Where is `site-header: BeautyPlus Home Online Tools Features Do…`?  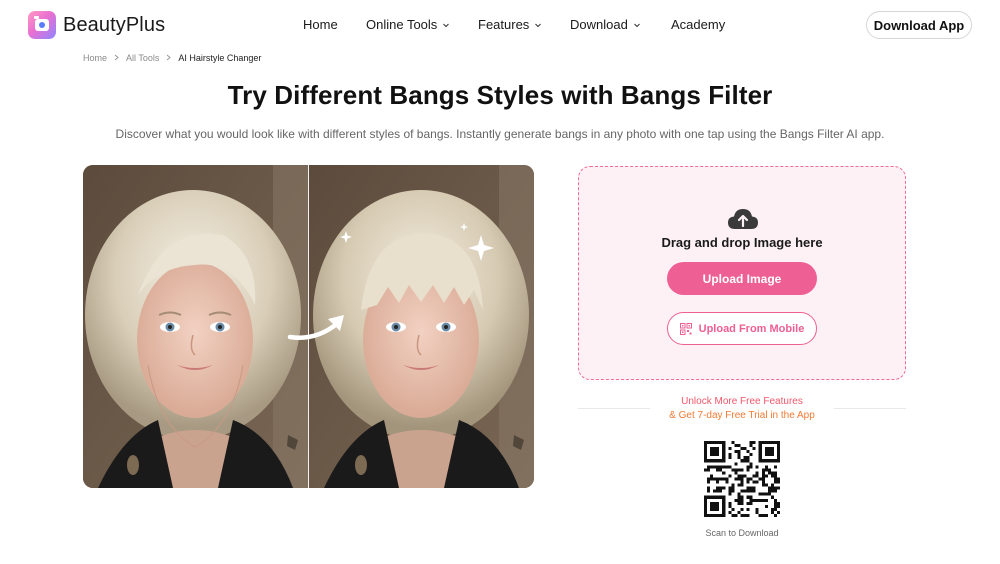 site-header: BeautyPlus Home Online Tools Features Do… is located at coordinates (500, 25).